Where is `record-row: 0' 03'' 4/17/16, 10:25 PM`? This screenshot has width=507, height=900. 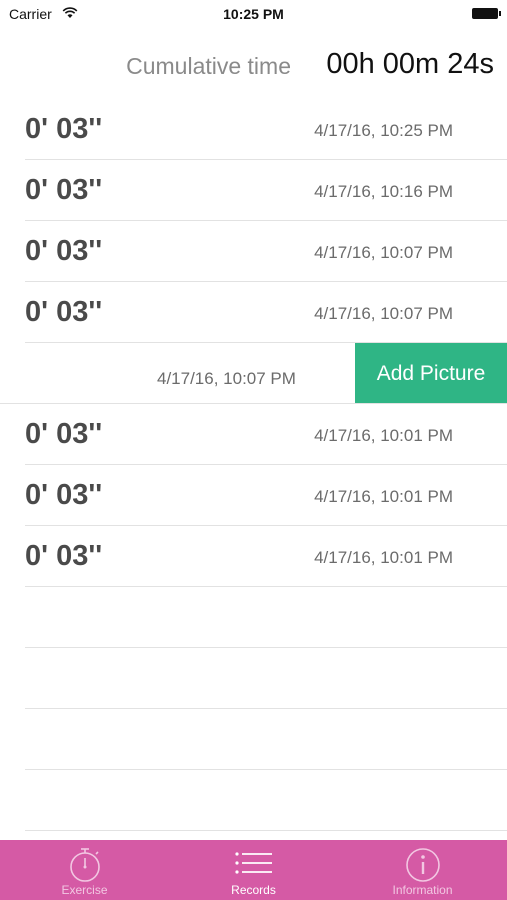 record-row: 0' 03'' 4/17/16, 10:25 PM is located at coordinates (266, 129).